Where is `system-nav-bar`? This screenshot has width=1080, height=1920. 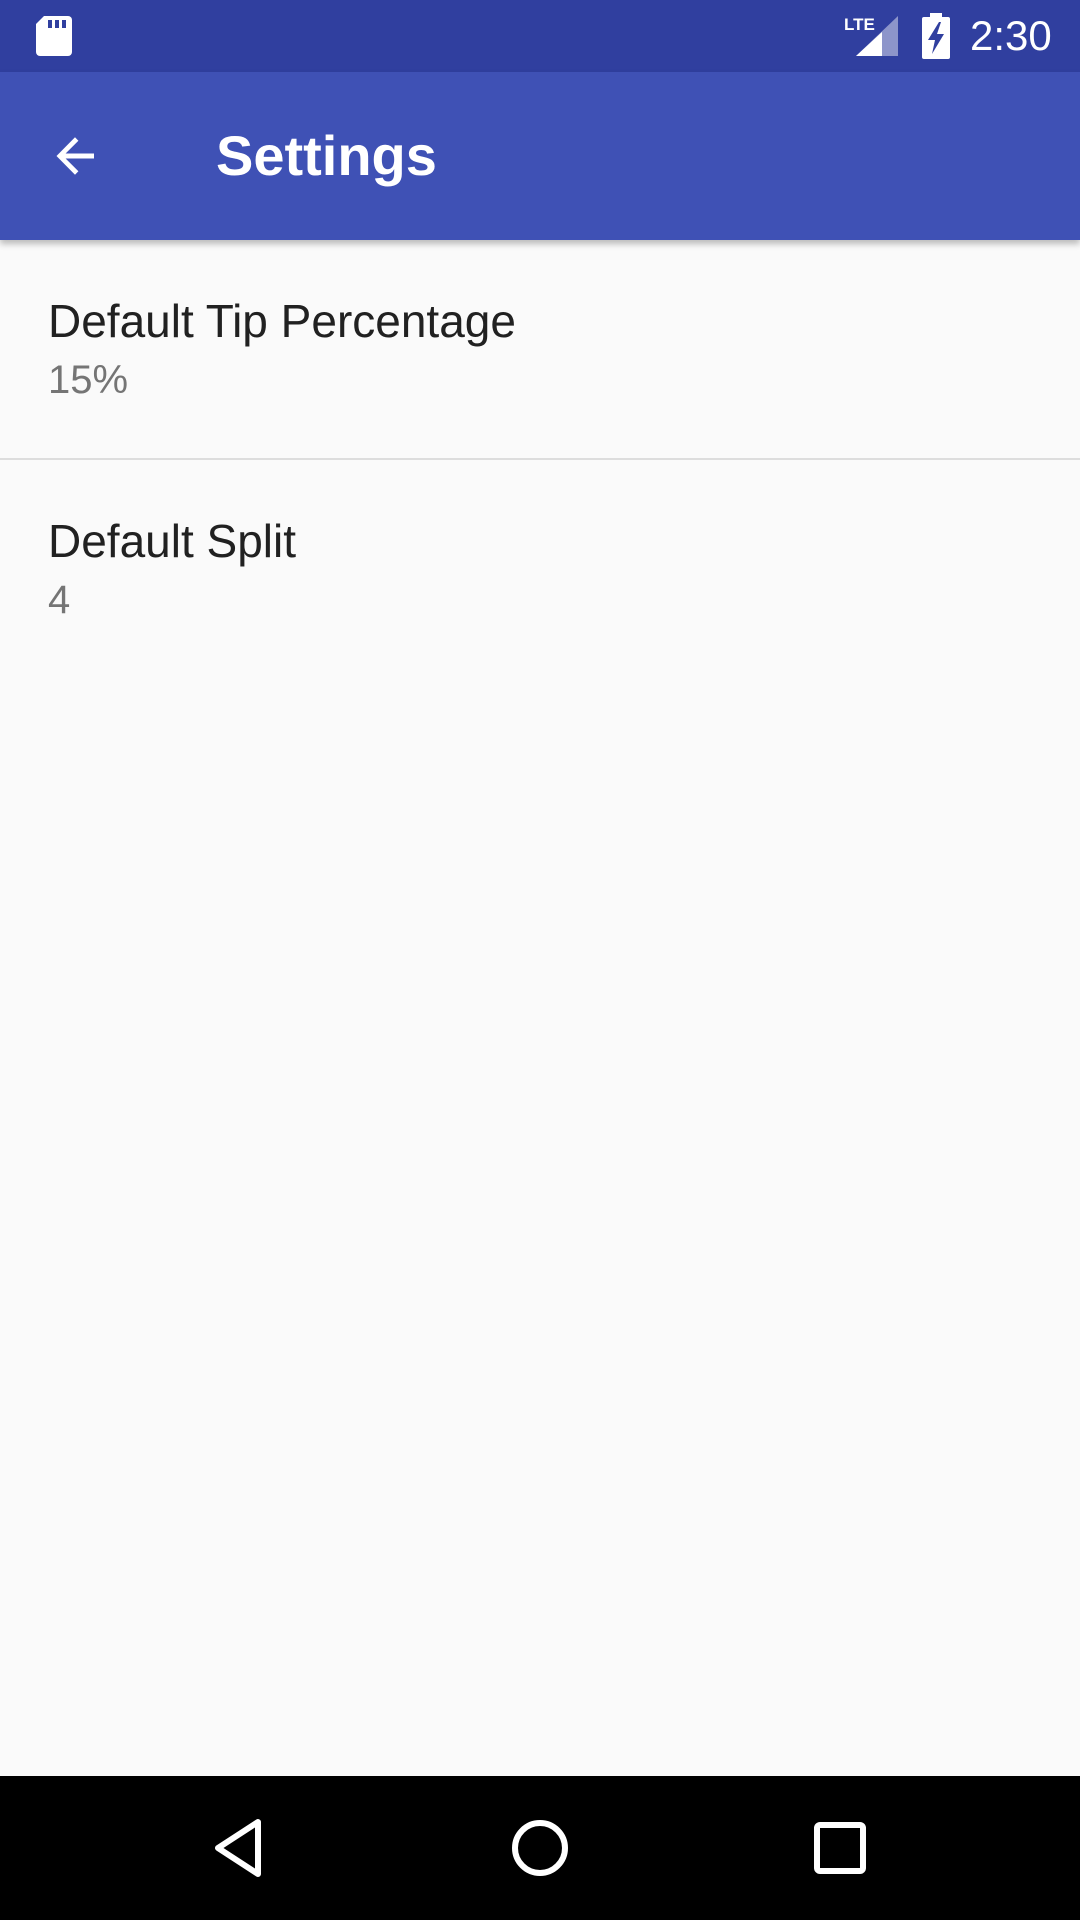
system-nav-bar is located at coordinates (540, 1848).